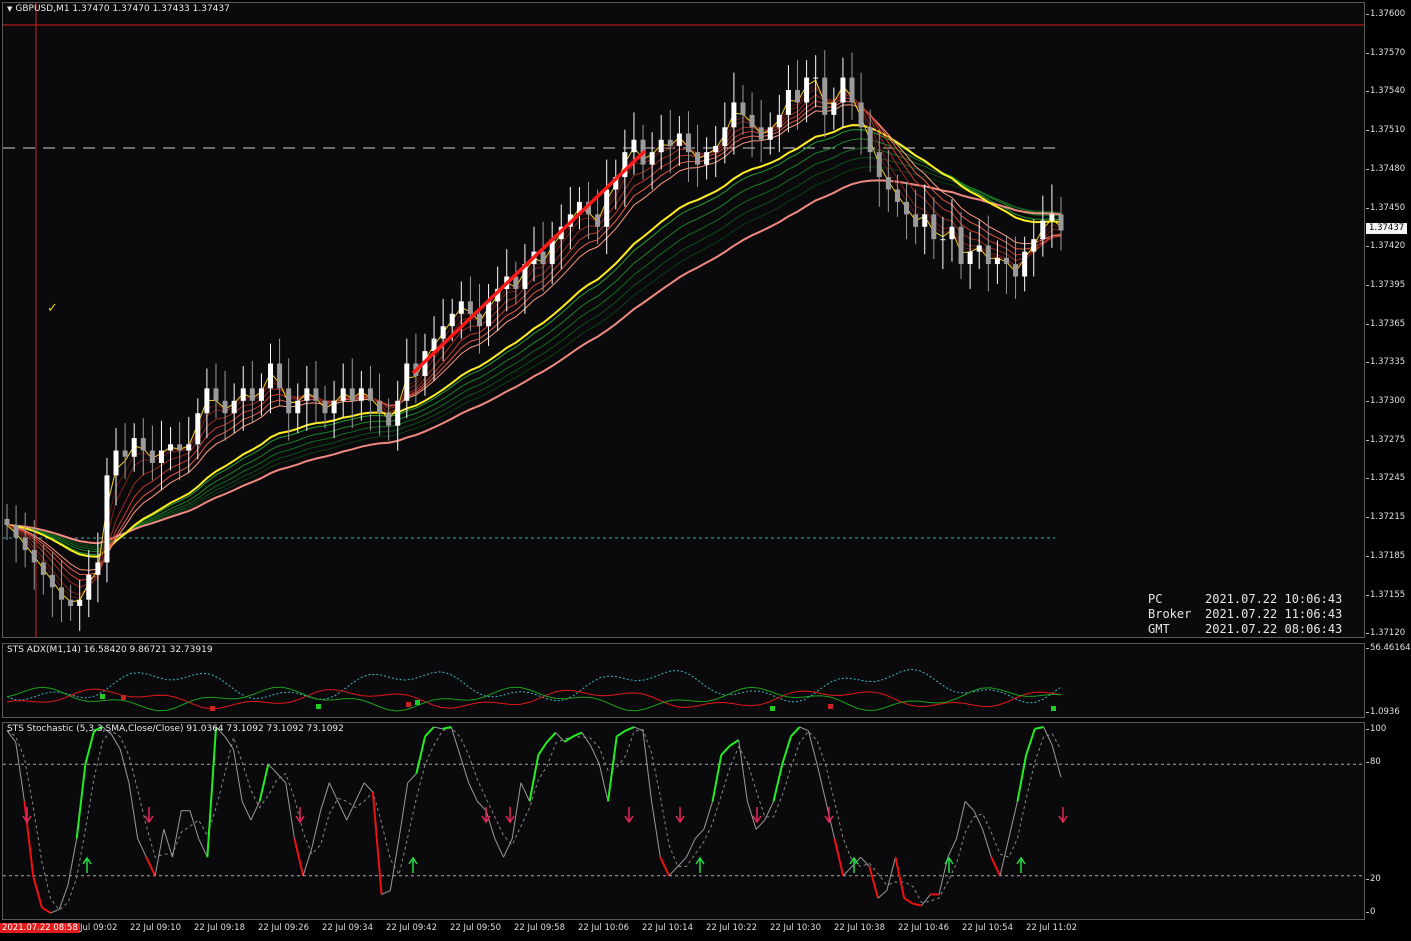  What do you see at coordinates (1388, 680) in the screenshot?
I see `adx-axis: 56.46164 1.0936` at bounding box center [1388, 680].